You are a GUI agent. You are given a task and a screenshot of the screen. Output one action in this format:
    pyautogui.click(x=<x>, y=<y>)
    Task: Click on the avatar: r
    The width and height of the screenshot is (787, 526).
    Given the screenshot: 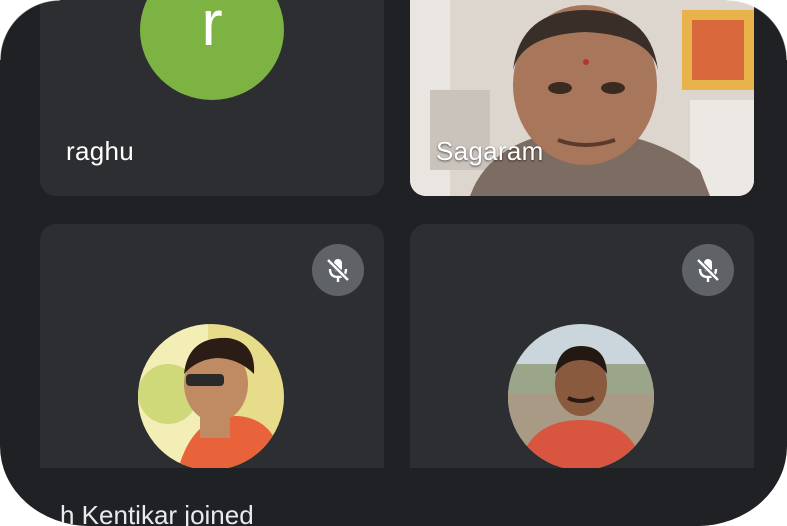 What is the action you would take?
    pyautogui.click(x=212, y=50)
    